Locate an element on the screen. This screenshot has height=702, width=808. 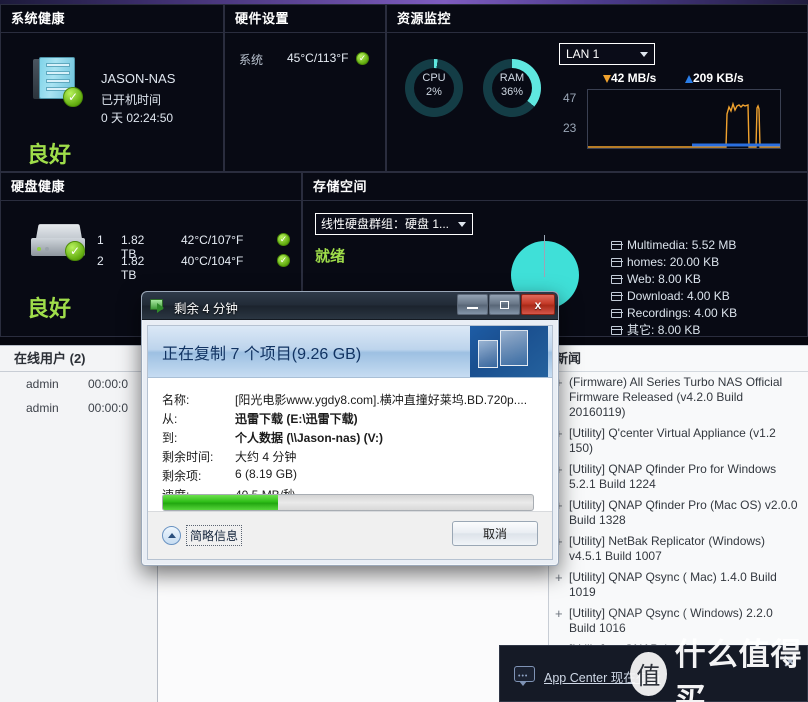
notification-bar: ••• App Center 现在有新 is located at coordinates (653, 673).